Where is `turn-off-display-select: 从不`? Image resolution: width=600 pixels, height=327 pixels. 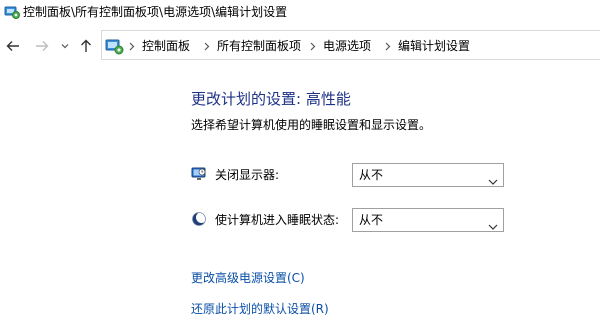
turn-off-display-select: 从不 is located at coordinates (428, 175).